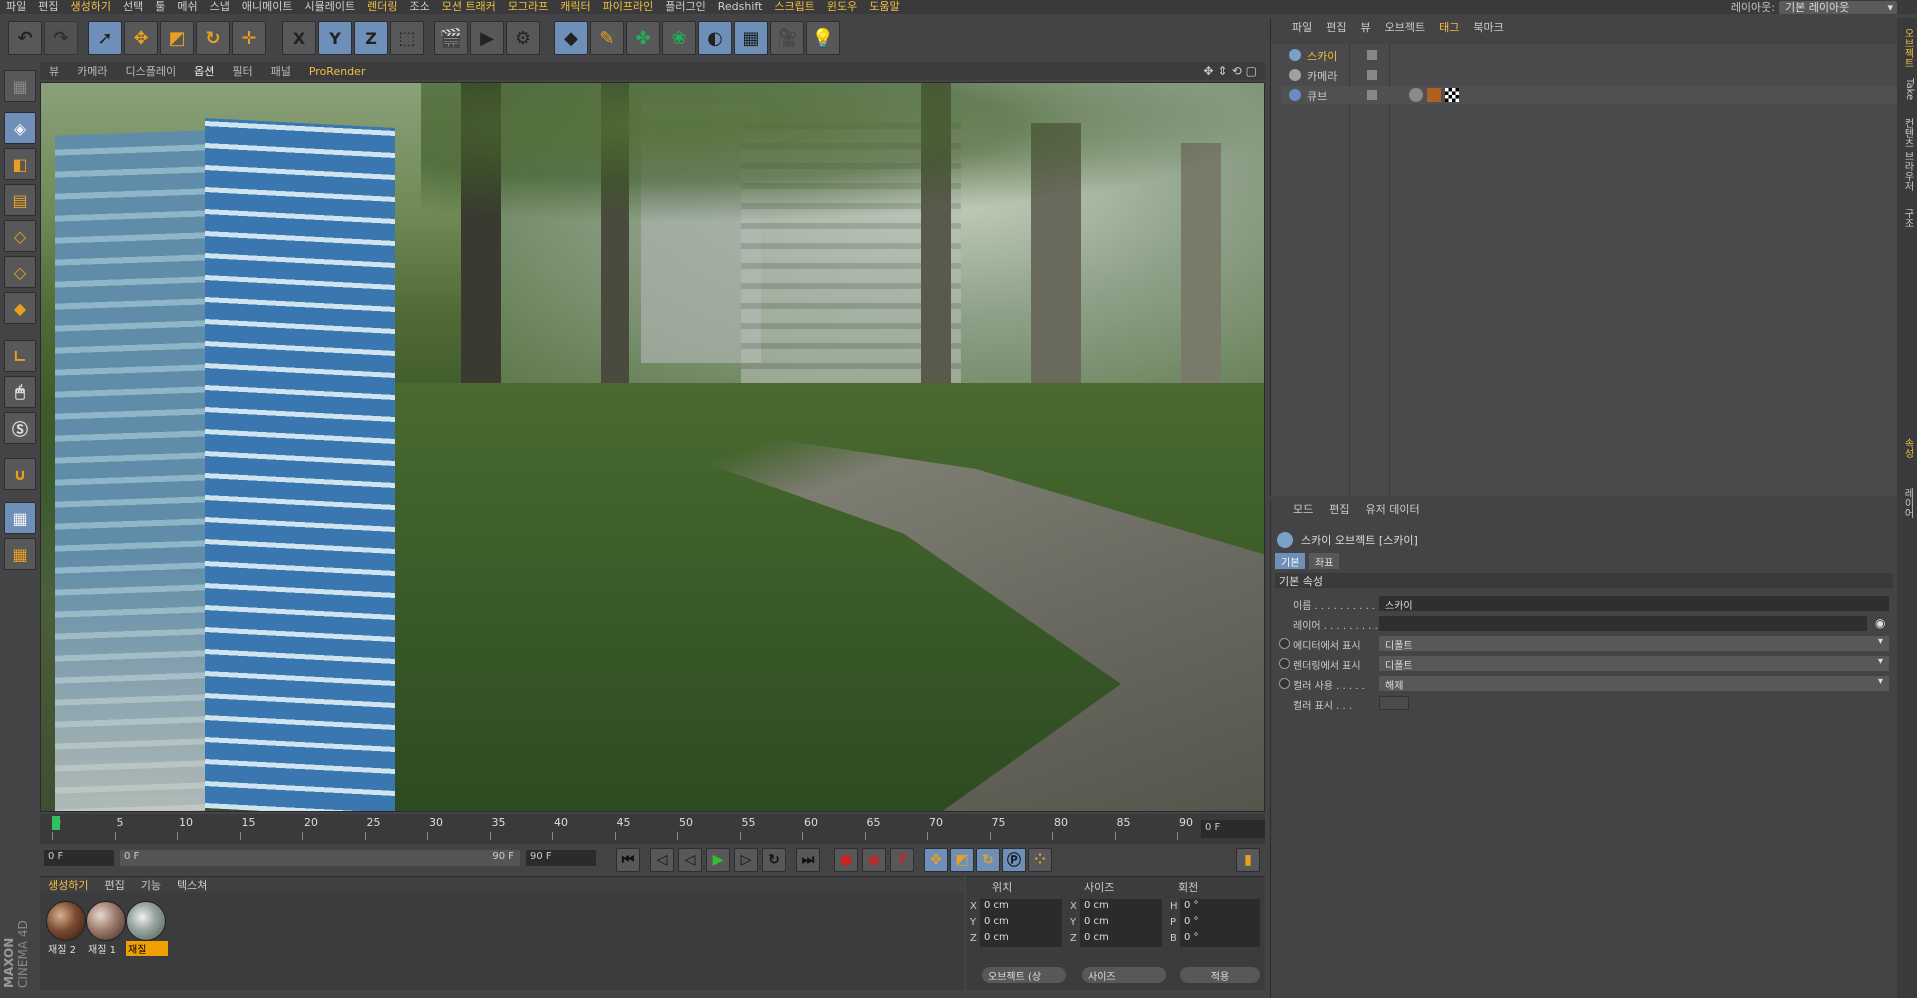 This screenshot has height=998, width=1917. What do you see at coordinates (337, 71) in the screenshot?
I see `viewport-menu-item: ProRender` at bounding box center [337, 71].